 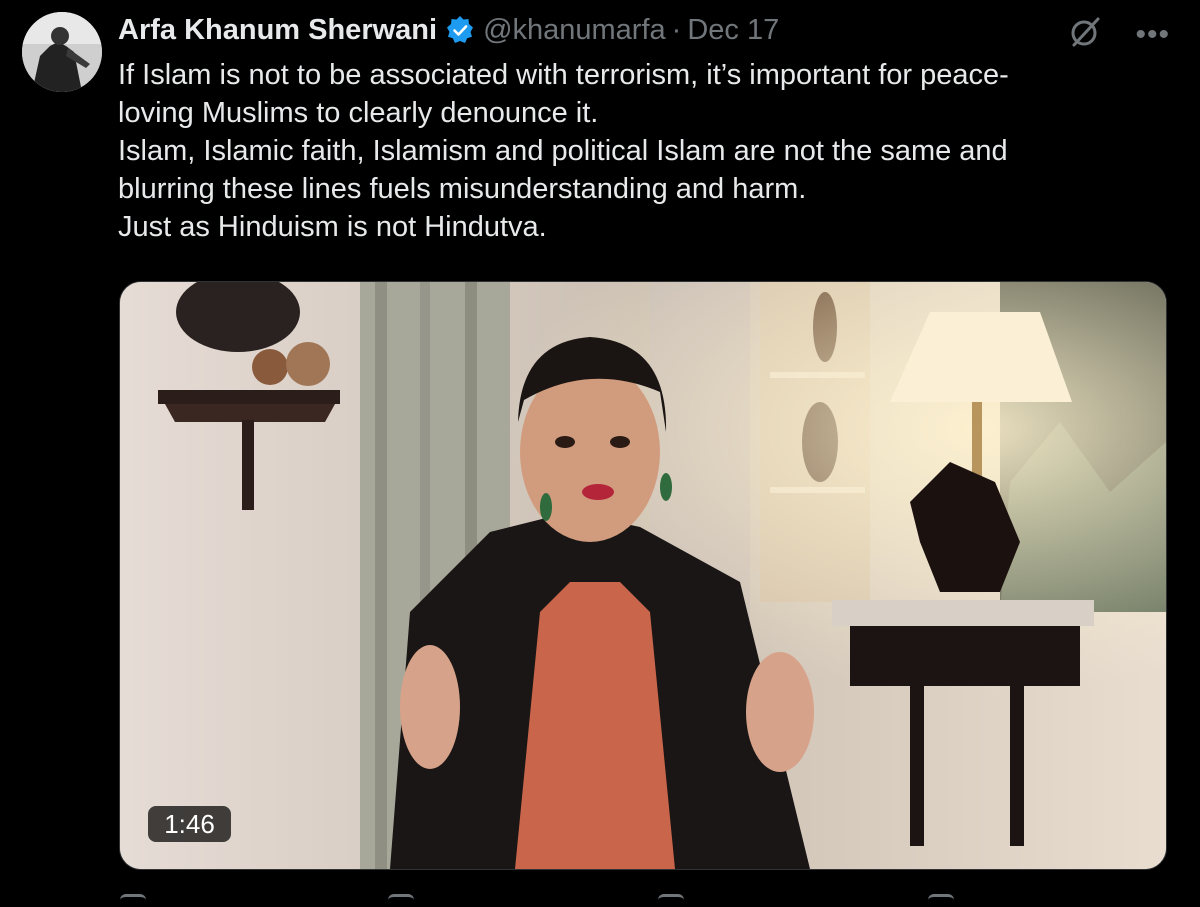 What do you see at coordinates (574, 30) in the screenshot?
I see `author-handle: @khanumarfa` at bounding box center [574, 30].